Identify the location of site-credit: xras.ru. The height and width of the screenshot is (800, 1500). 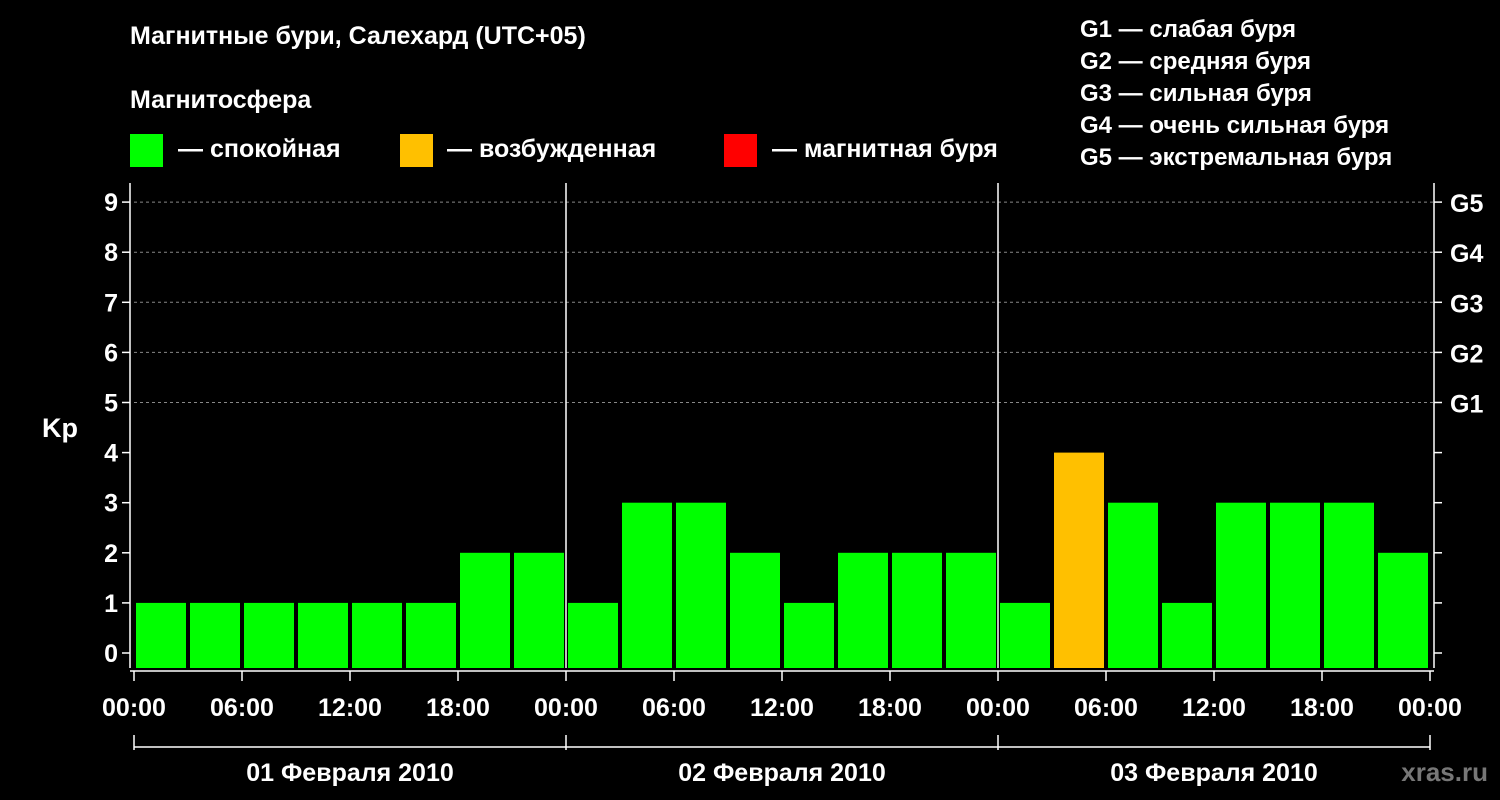
(1444, 772).